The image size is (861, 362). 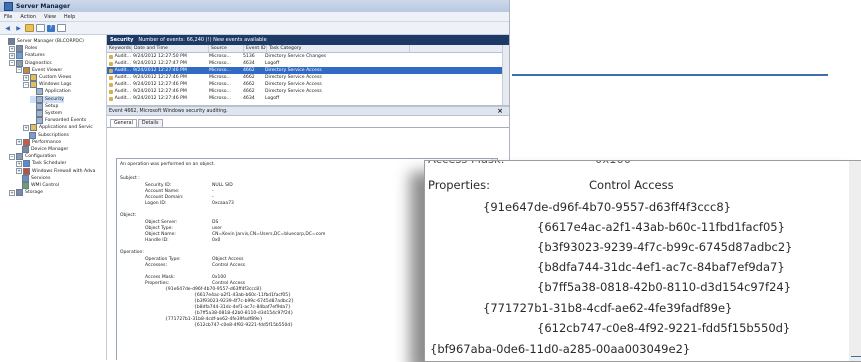 I want to click on tree-item: + Custom Views, so click(x=47, y=77).